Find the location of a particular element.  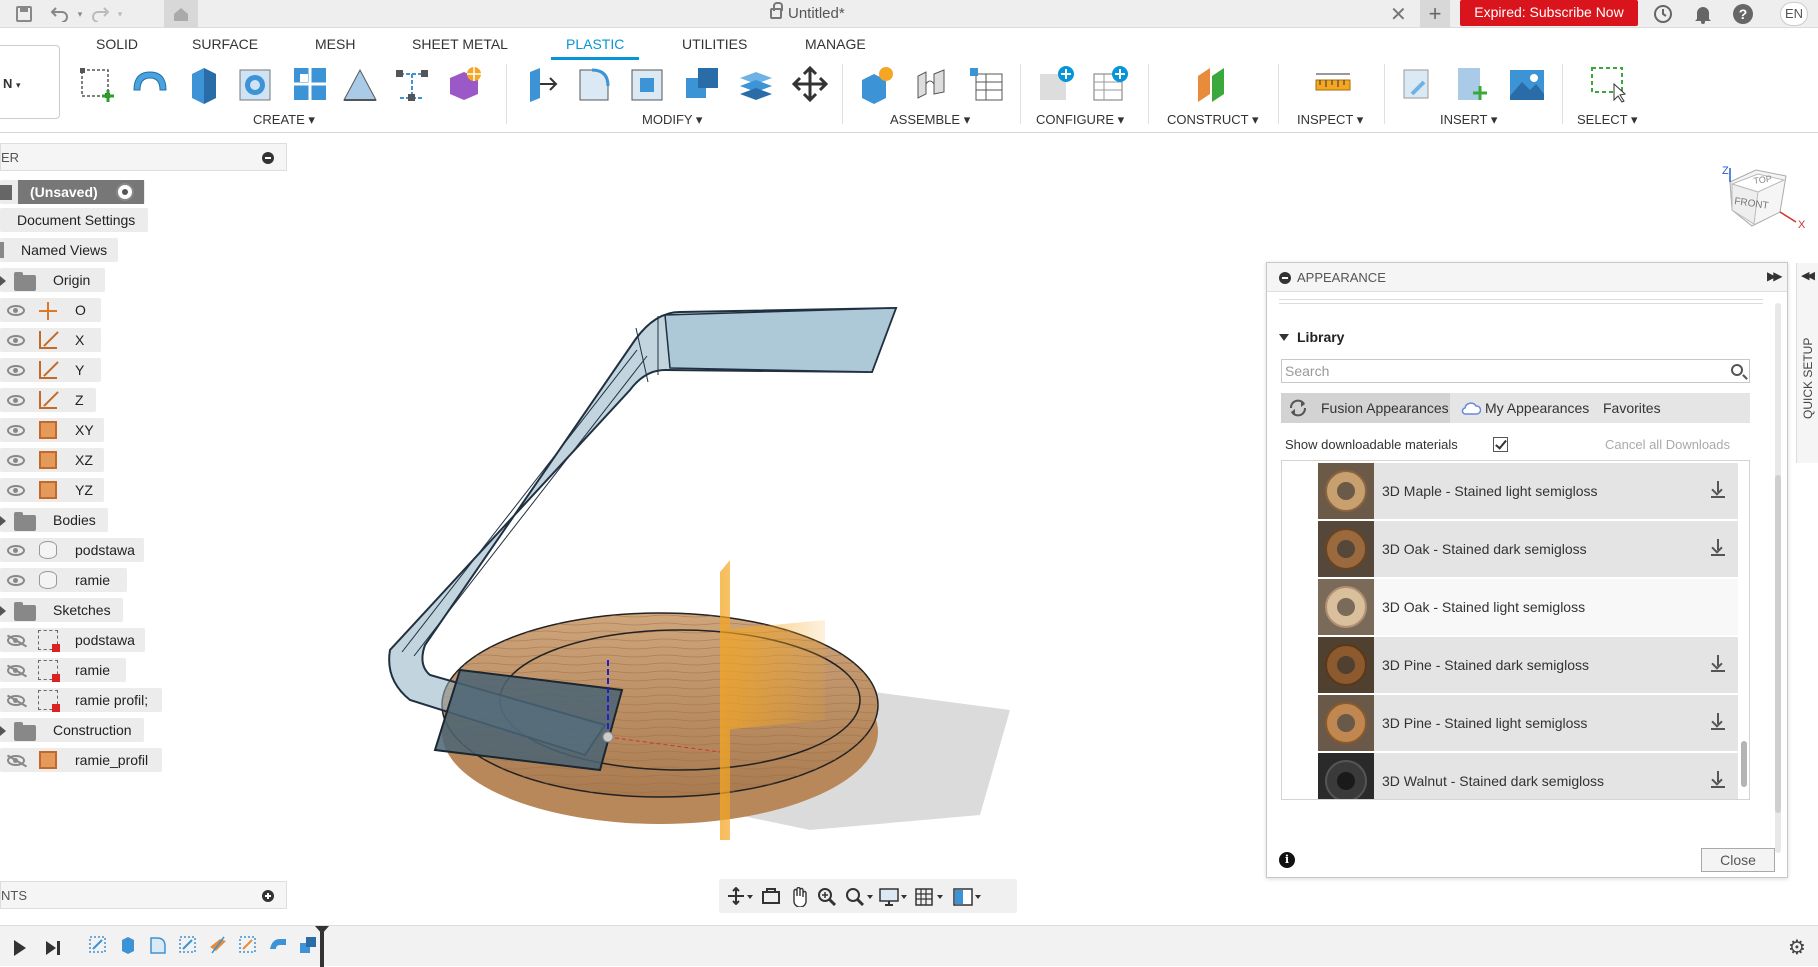

view-cube: TOP FRONT Z X is located at coordinates (1768, 207).